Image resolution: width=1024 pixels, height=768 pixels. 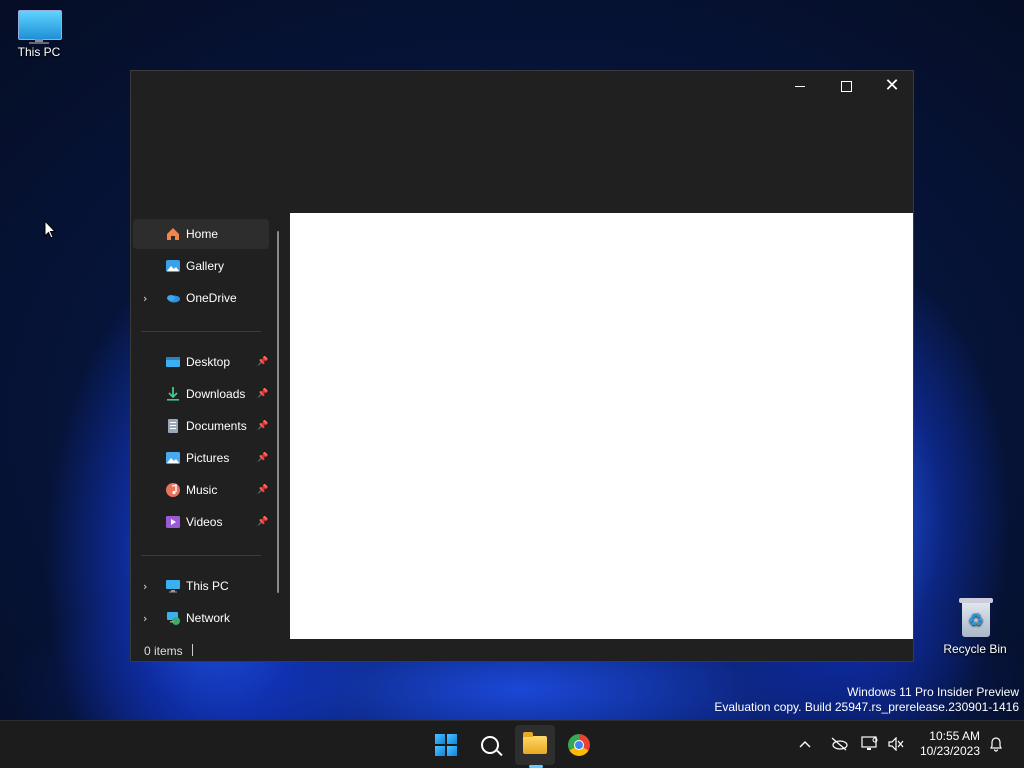 I want to click on sidebar-item-videos: Videos 📌, so click(x=201, y=522).